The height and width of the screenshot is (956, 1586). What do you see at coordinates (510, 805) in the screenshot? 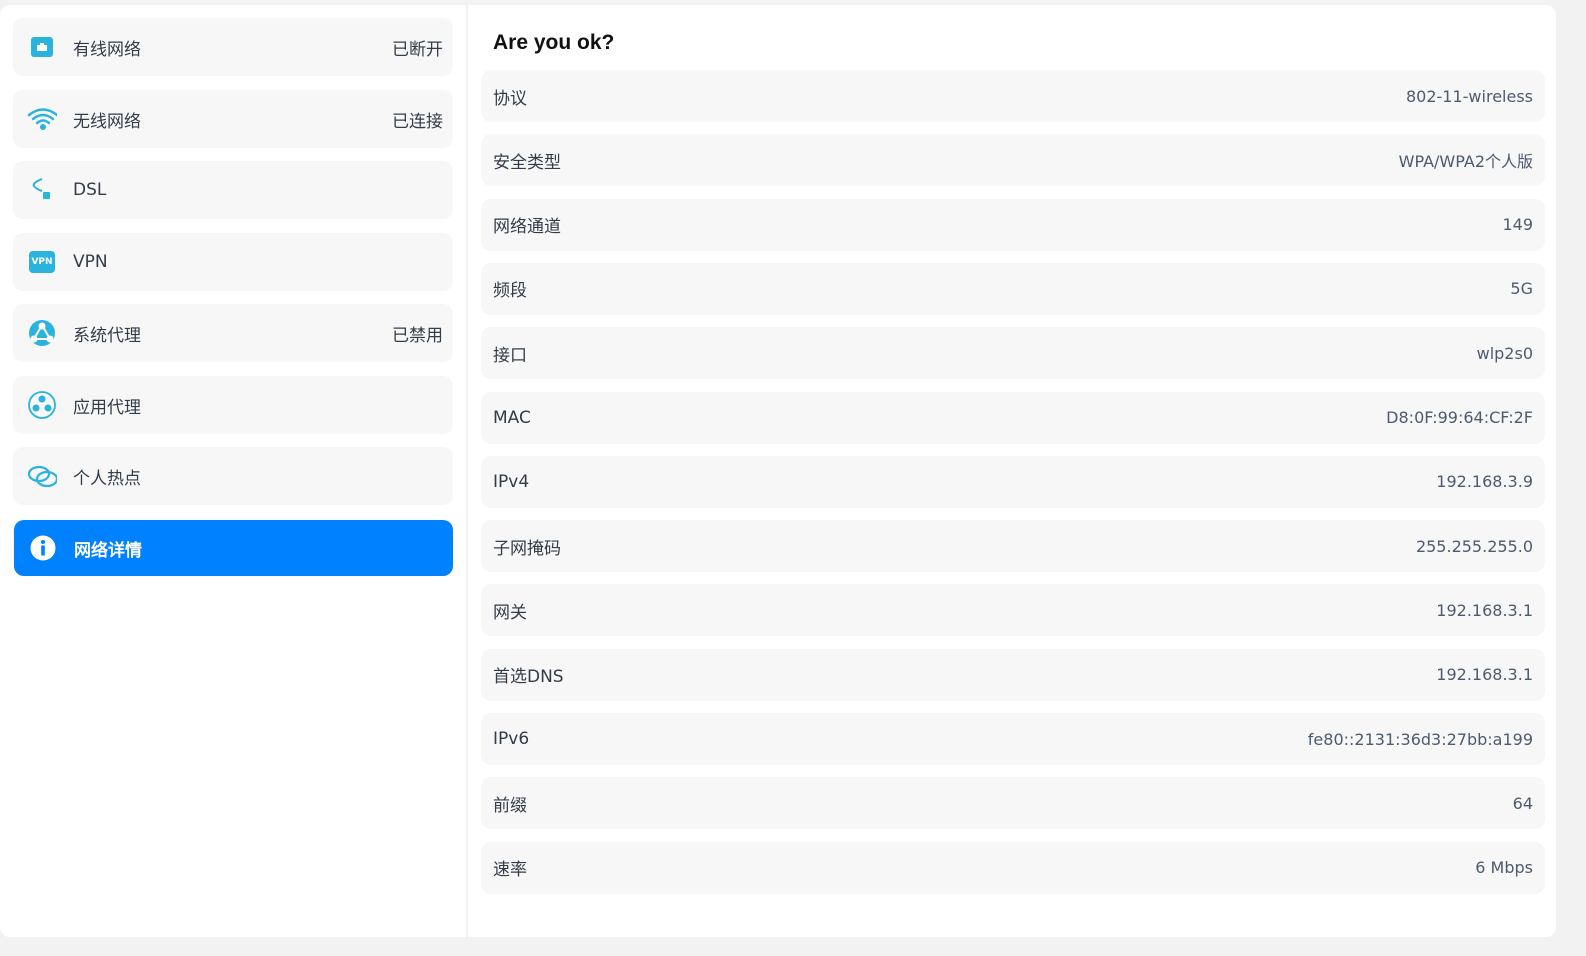
I see `detail-key: 前缀` at bounding box center [510, 805].